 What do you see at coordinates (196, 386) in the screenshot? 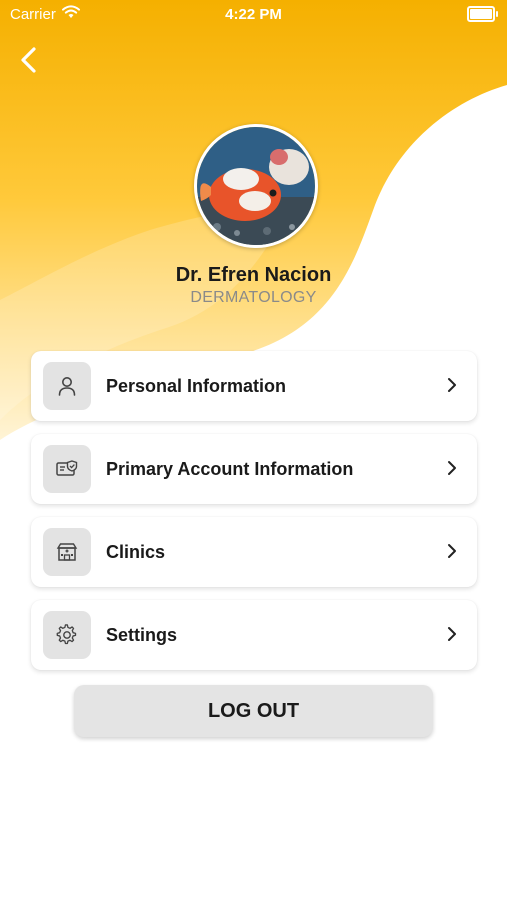
I see `menu-label: Personal Information` at bounding box center [196, 386].